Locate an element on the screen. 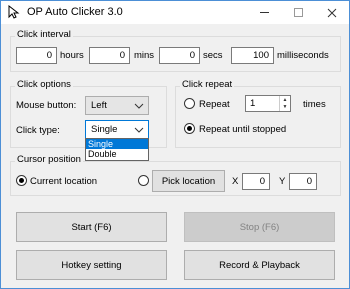 The height and width of the screenshot is (289, 350). stepper-buttons: ▲ ▼ is located at coordinates (284, 103).